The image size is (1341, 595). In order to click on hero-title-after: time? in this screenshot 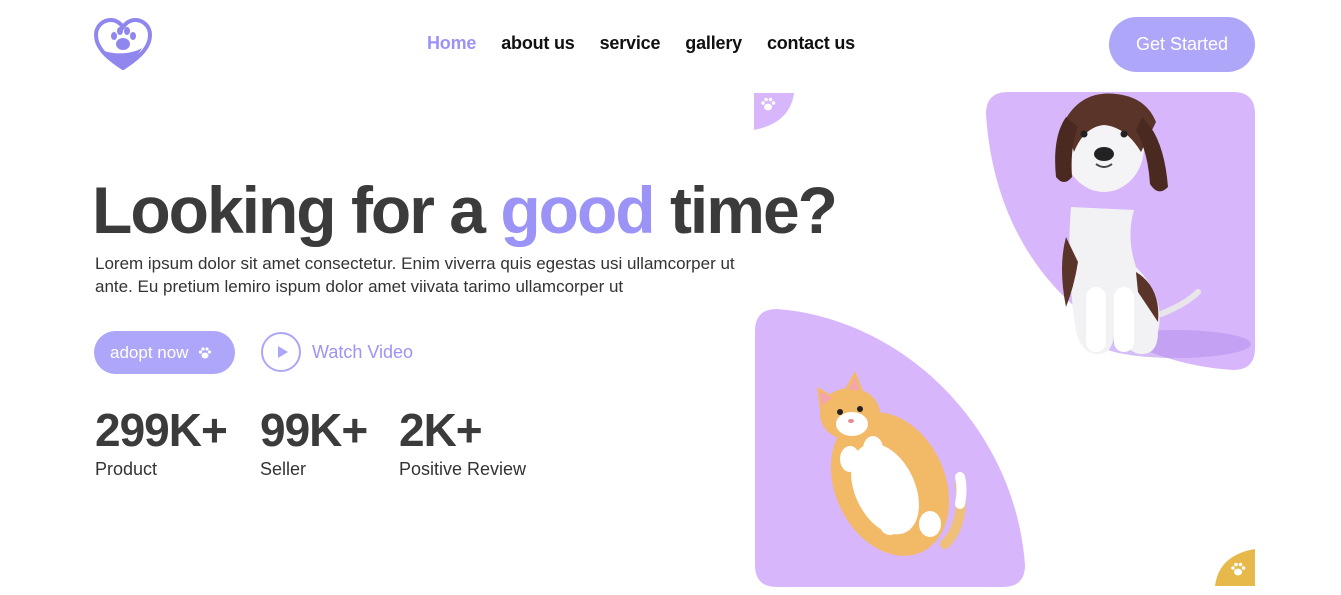, I will do `click(753, 210)`.